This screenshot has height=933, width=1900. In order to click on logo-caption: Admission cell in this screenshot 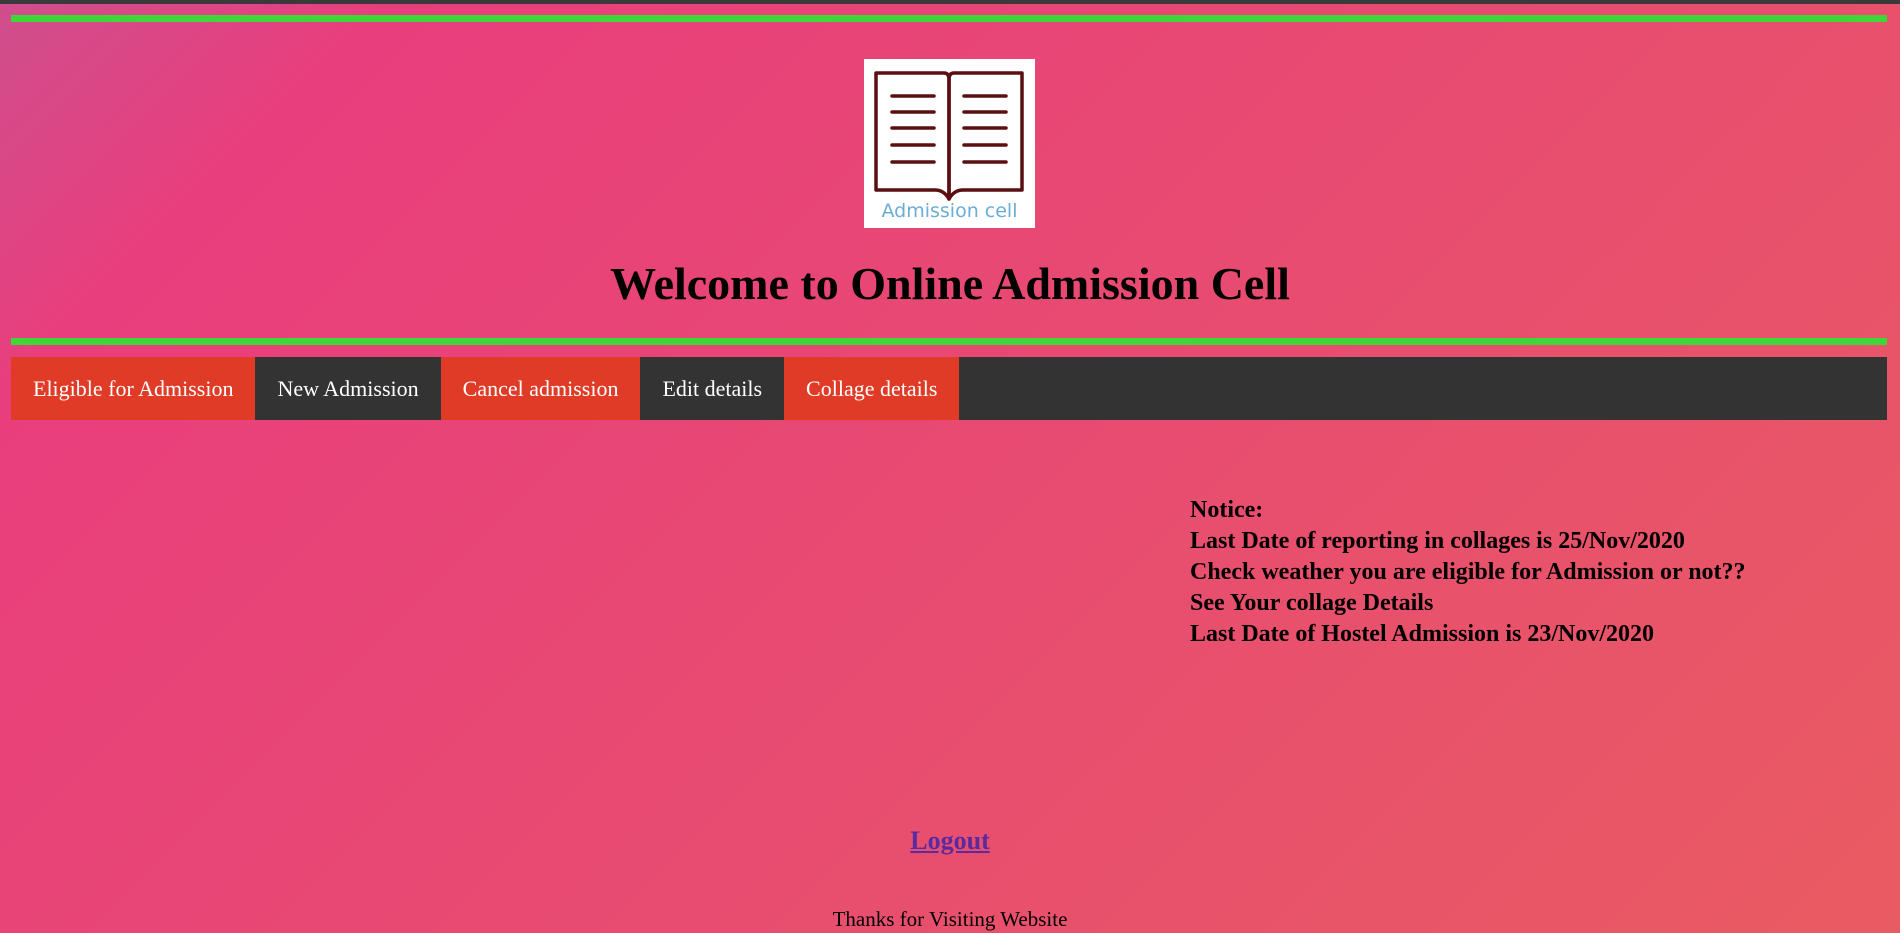, I will do `click(949, 211)`.